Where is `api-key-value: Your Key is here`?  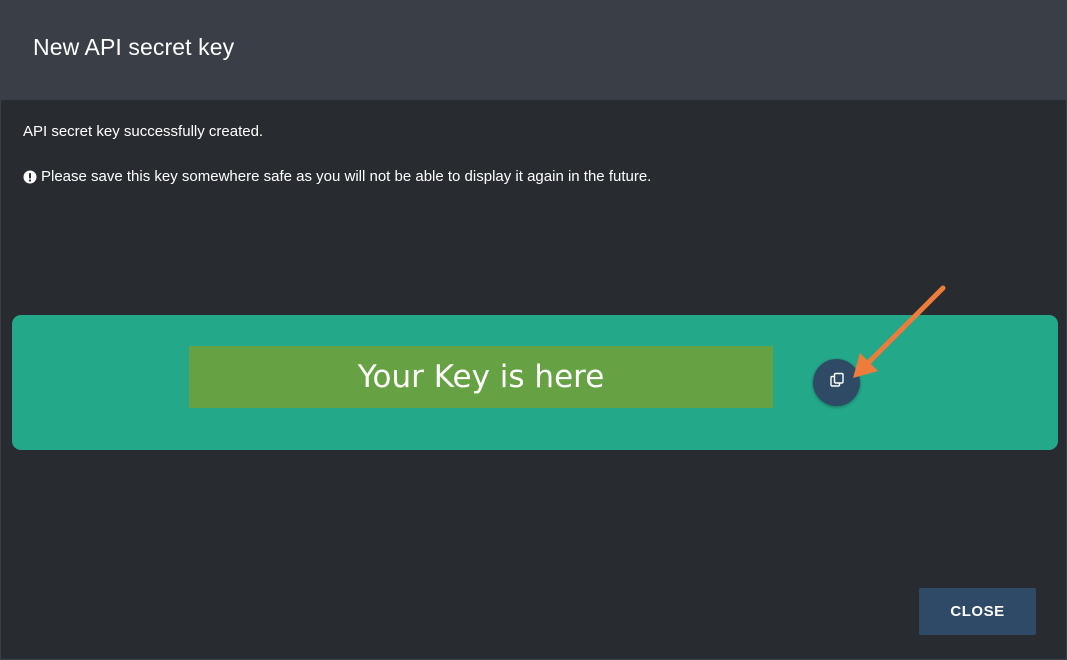
api-key-value: Your Key is here is located at coordinates (481, 377).